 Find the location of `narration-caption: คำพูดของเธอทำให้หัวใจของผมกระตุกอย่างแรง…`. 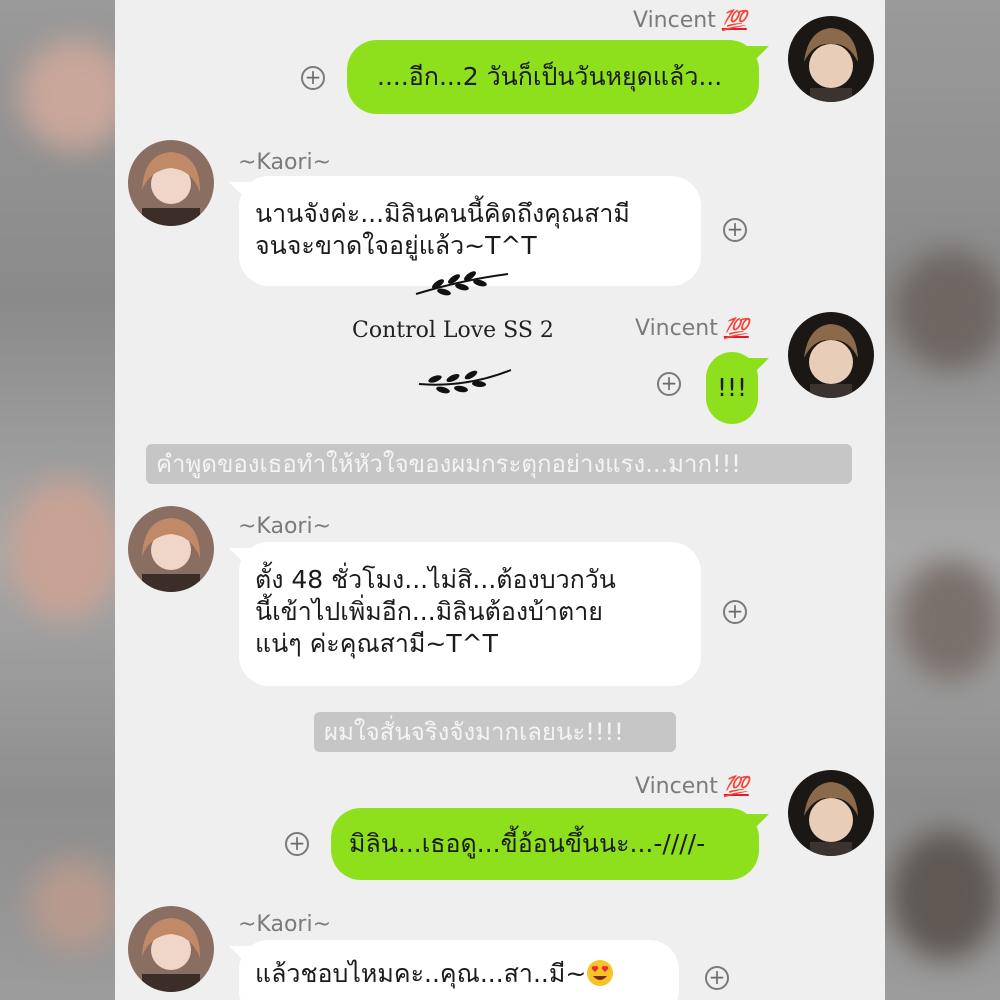

narration-caption: คำพูดของเธอทำให้หัวใจของผมกระตุกอย่างแรง… is located at coordinates (499, 464).